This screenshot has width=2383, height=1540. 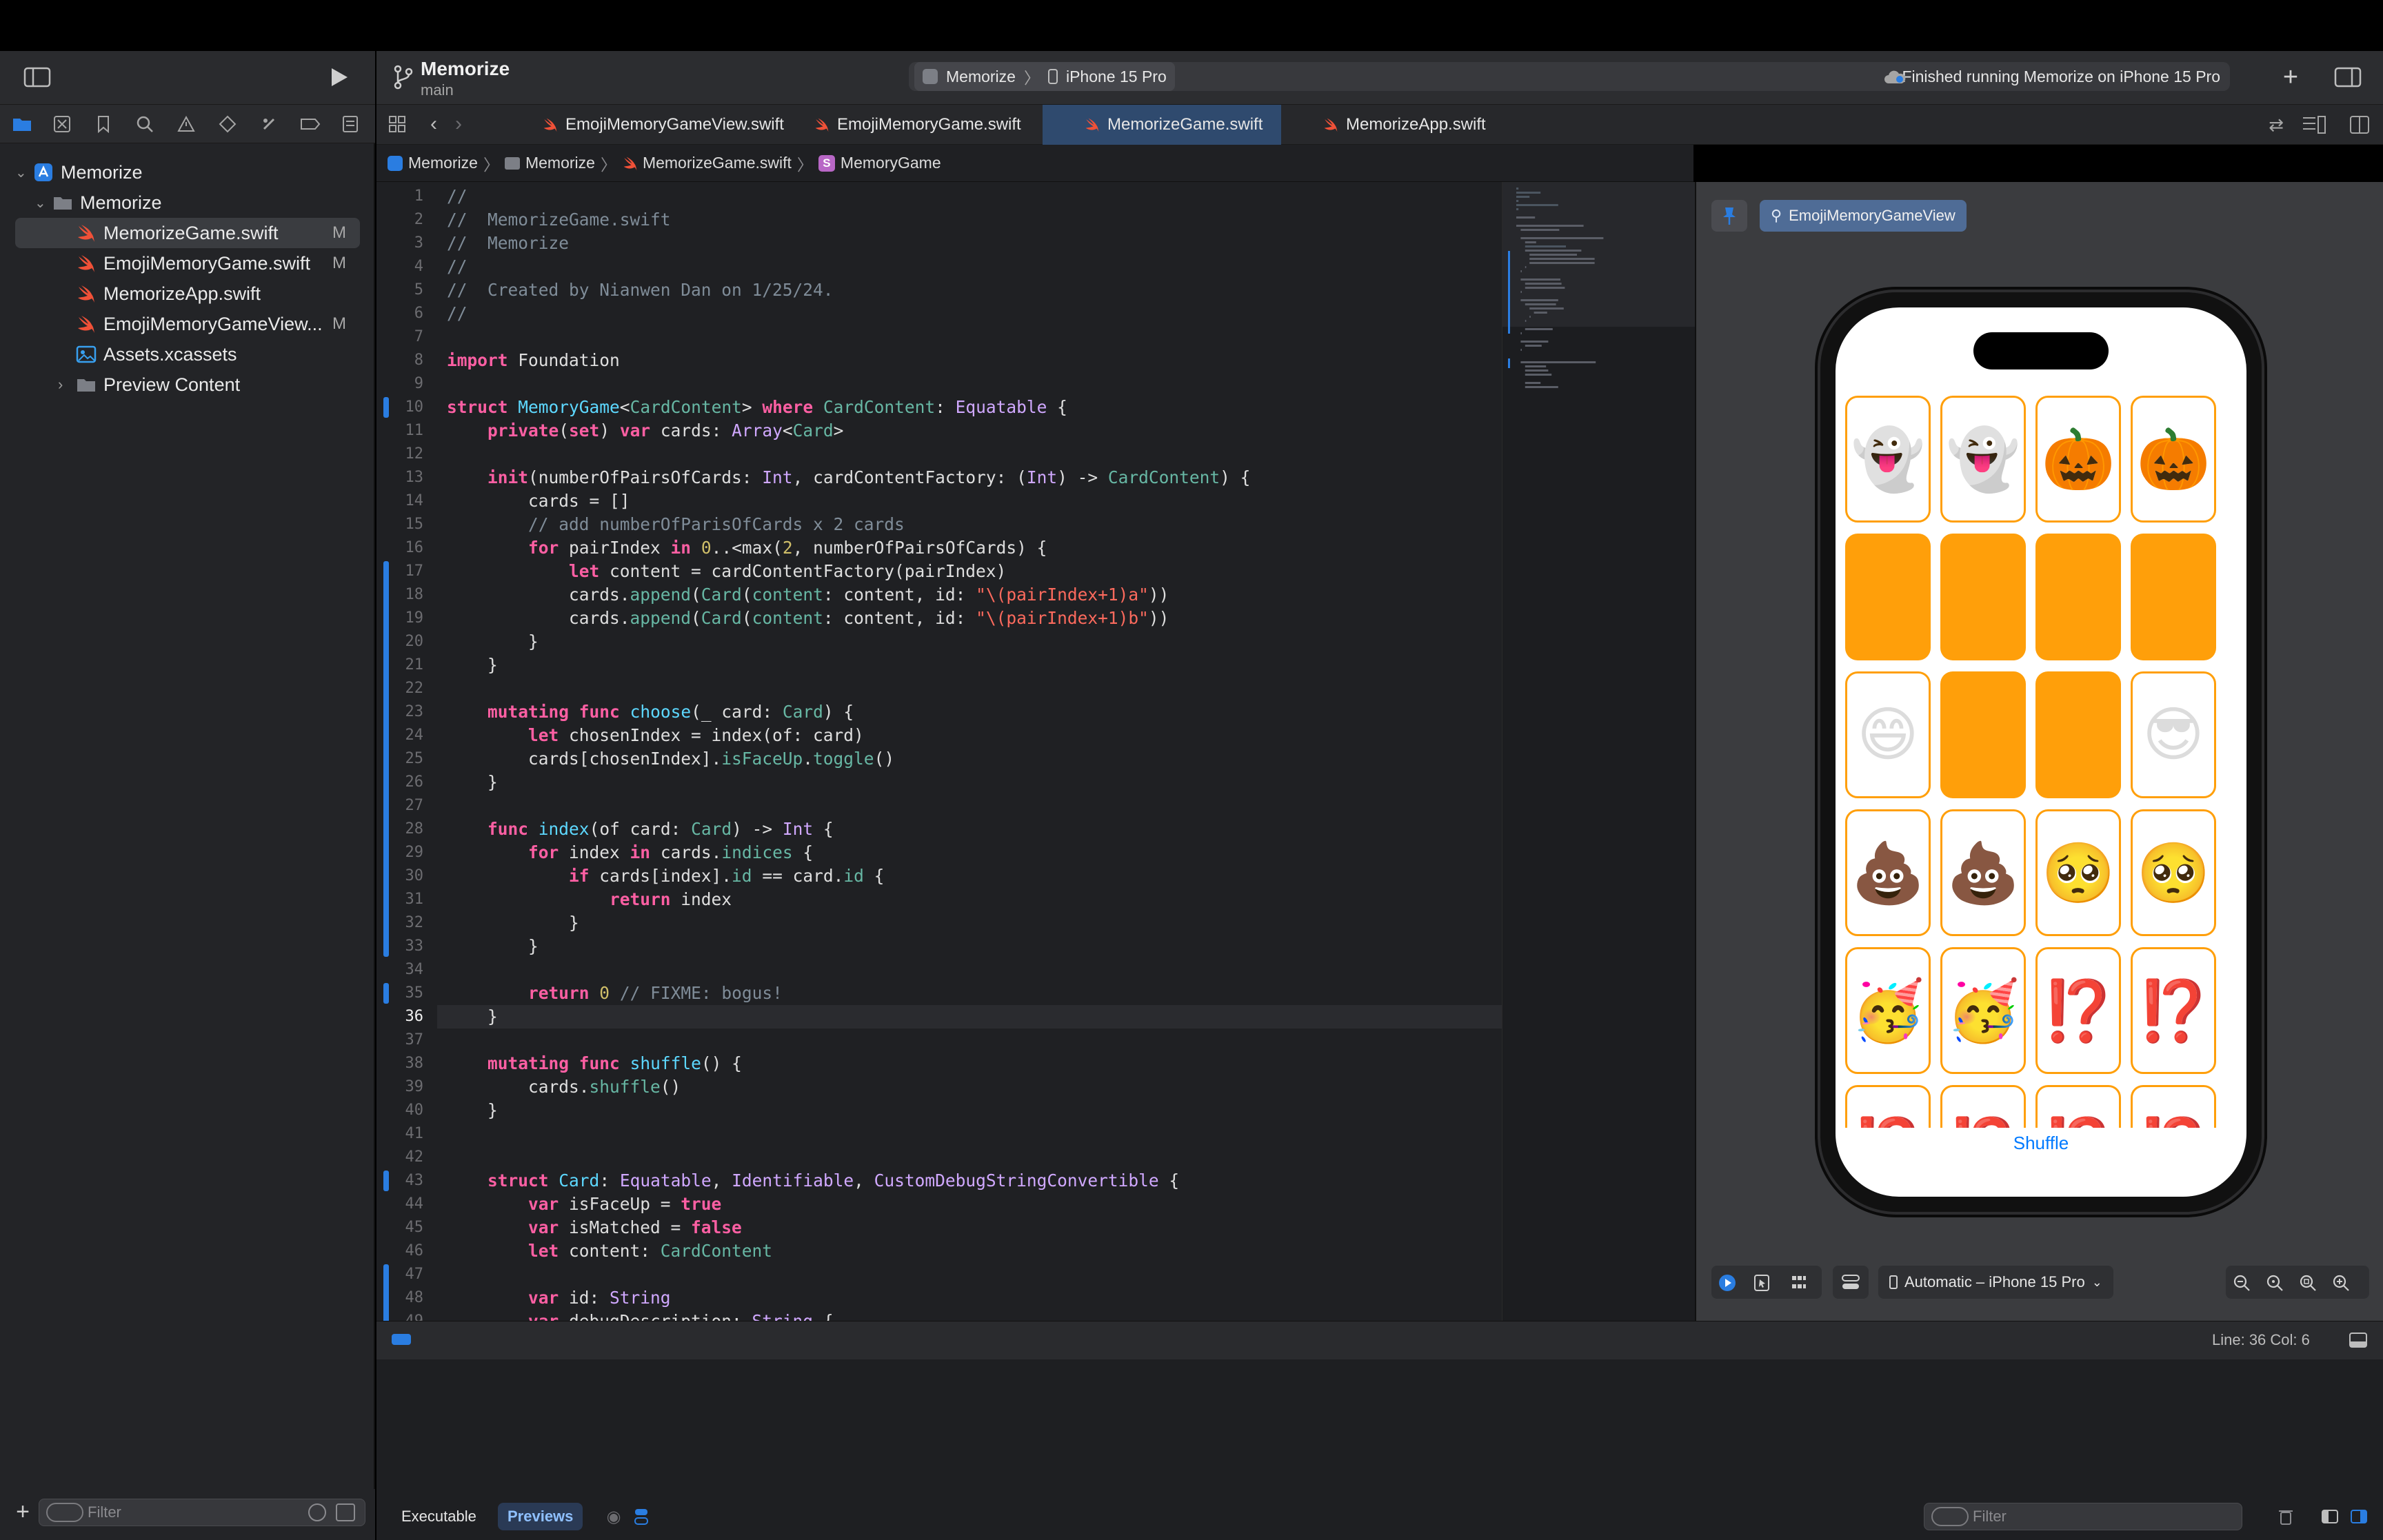 I want to click on split-editor-icon, so click(x=2359, y=125).